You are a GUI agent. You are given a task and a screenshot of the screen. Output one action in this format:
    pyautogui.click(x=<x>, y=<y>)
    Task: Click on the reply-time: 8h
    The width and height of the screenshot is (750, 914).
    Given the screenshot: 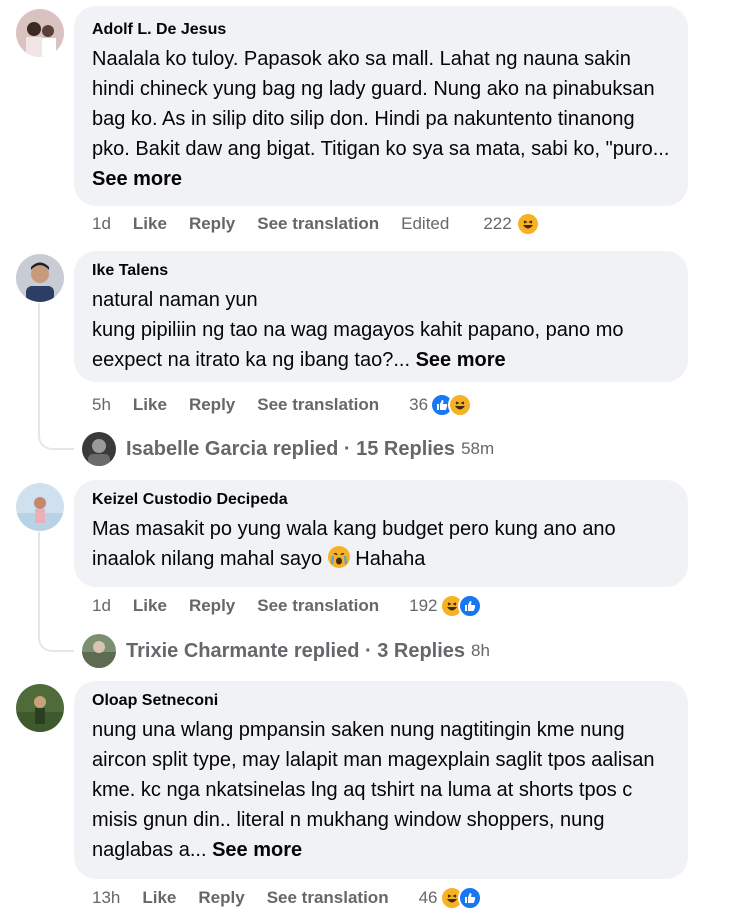 What is the action you would take?
    pyautogui.click(x=480, y=651)
    